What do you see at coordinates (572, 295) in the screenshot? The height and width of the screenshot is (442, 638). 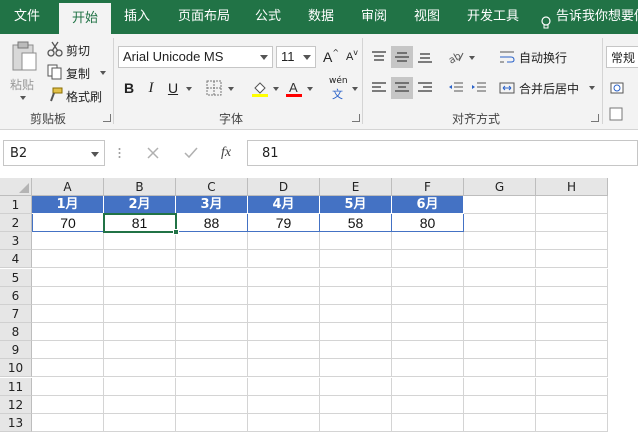 I see `cell-h6` at bounding box center [572, 295].